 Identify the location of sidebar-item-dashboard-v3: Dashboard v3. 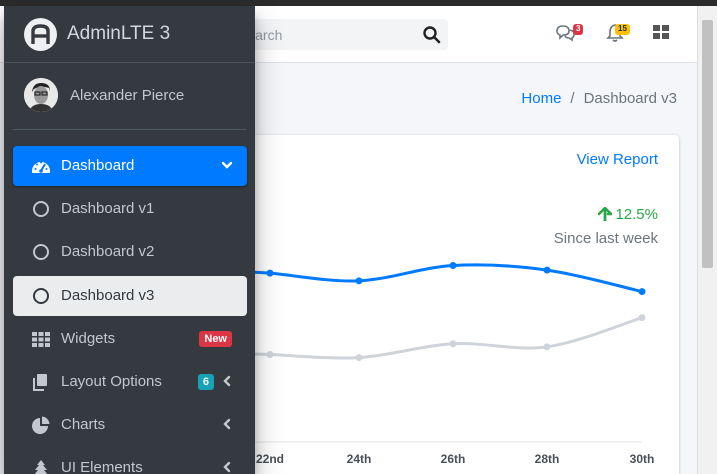
(130, 296).